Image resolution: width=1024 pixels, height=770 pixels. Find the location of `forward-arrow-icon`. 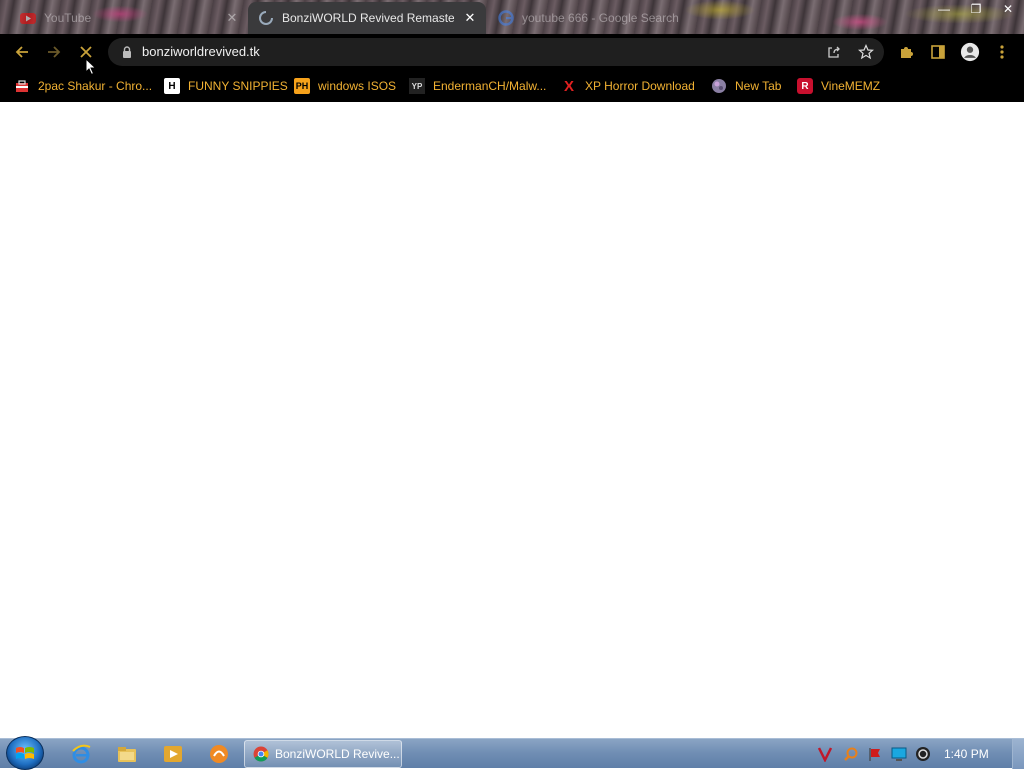

forward-arrow-icon is located at coordinates (54, 52).